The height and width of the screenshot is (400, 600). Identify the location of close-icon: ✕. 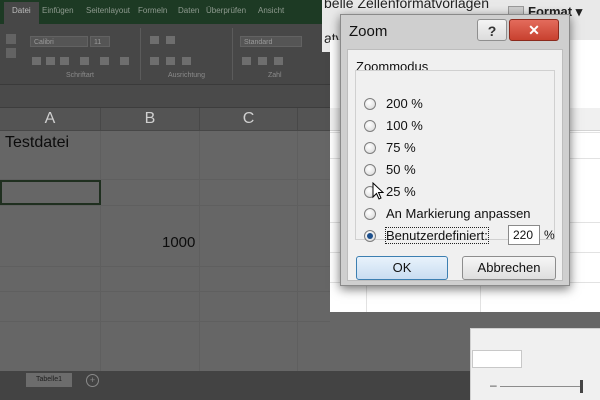
(534, 30).